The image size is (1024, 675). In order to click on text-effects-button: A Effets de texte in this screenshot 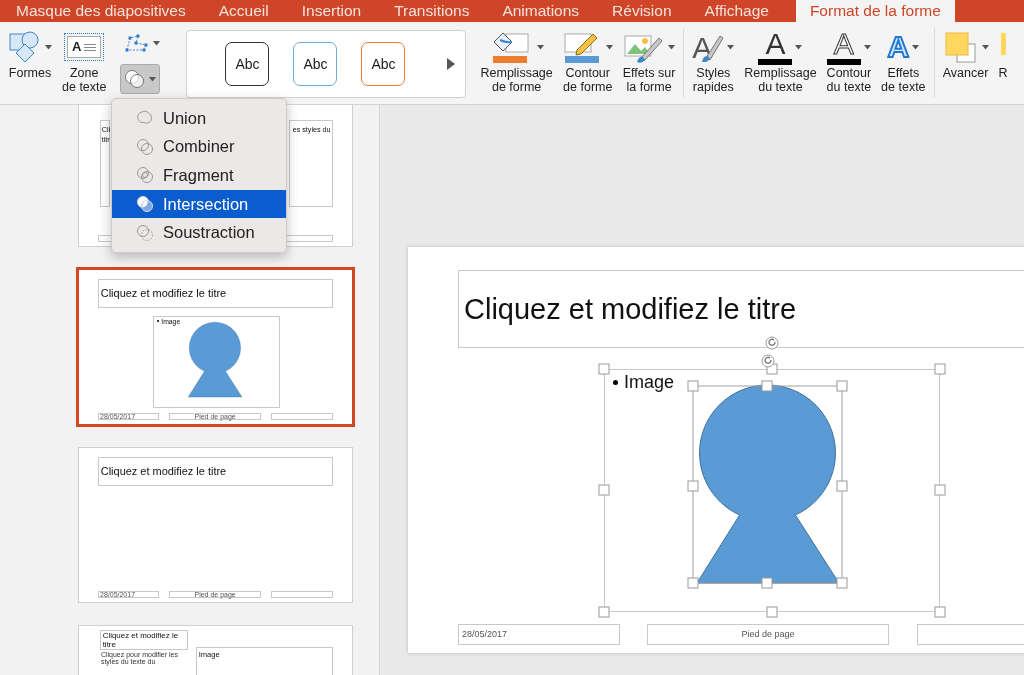, I will do `click(903, 61)`.